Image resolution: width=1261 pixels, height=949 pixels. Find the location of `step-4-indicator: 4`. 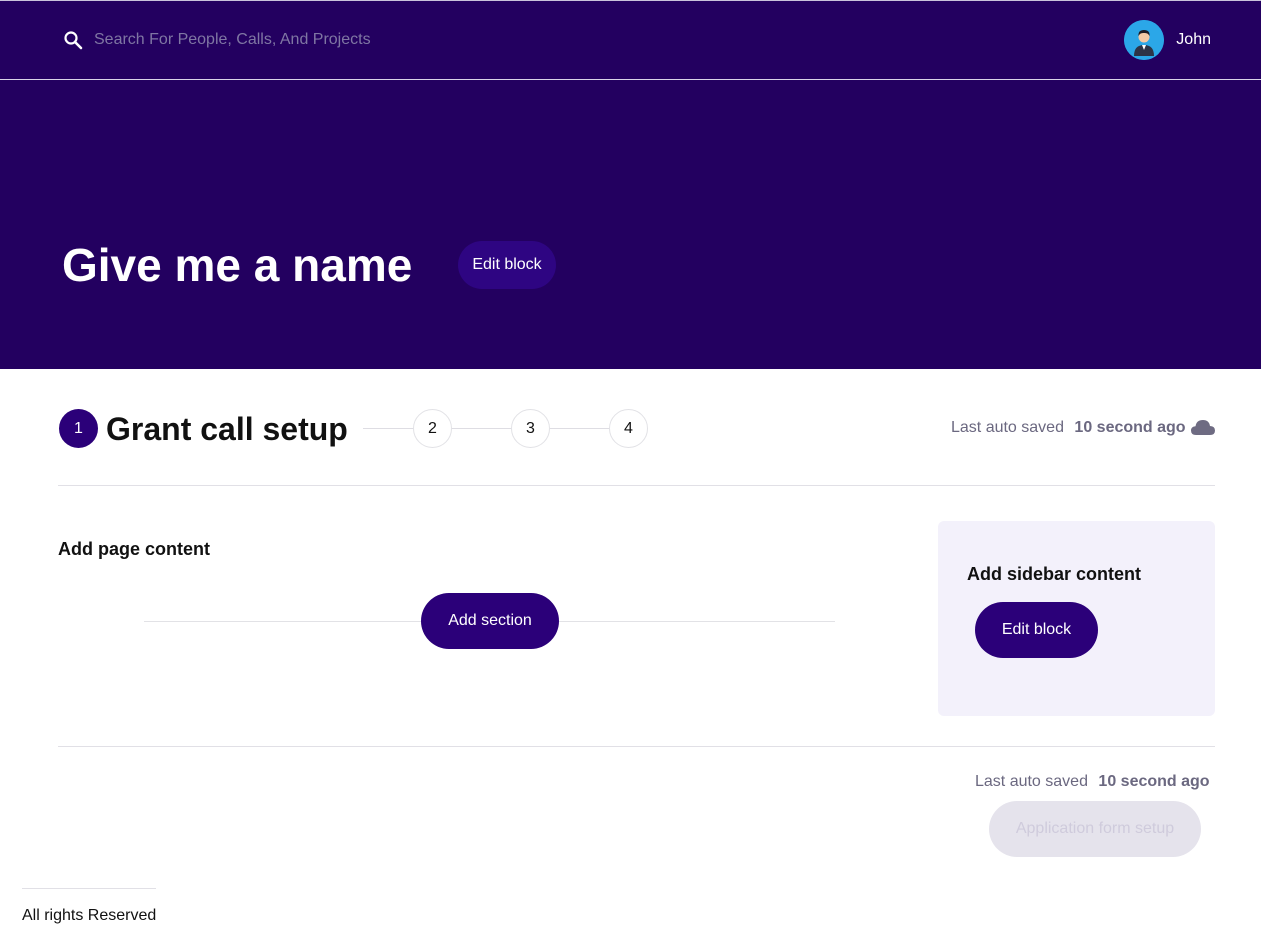

step-4-indicator: 4 is located at coordinates (628, 428).